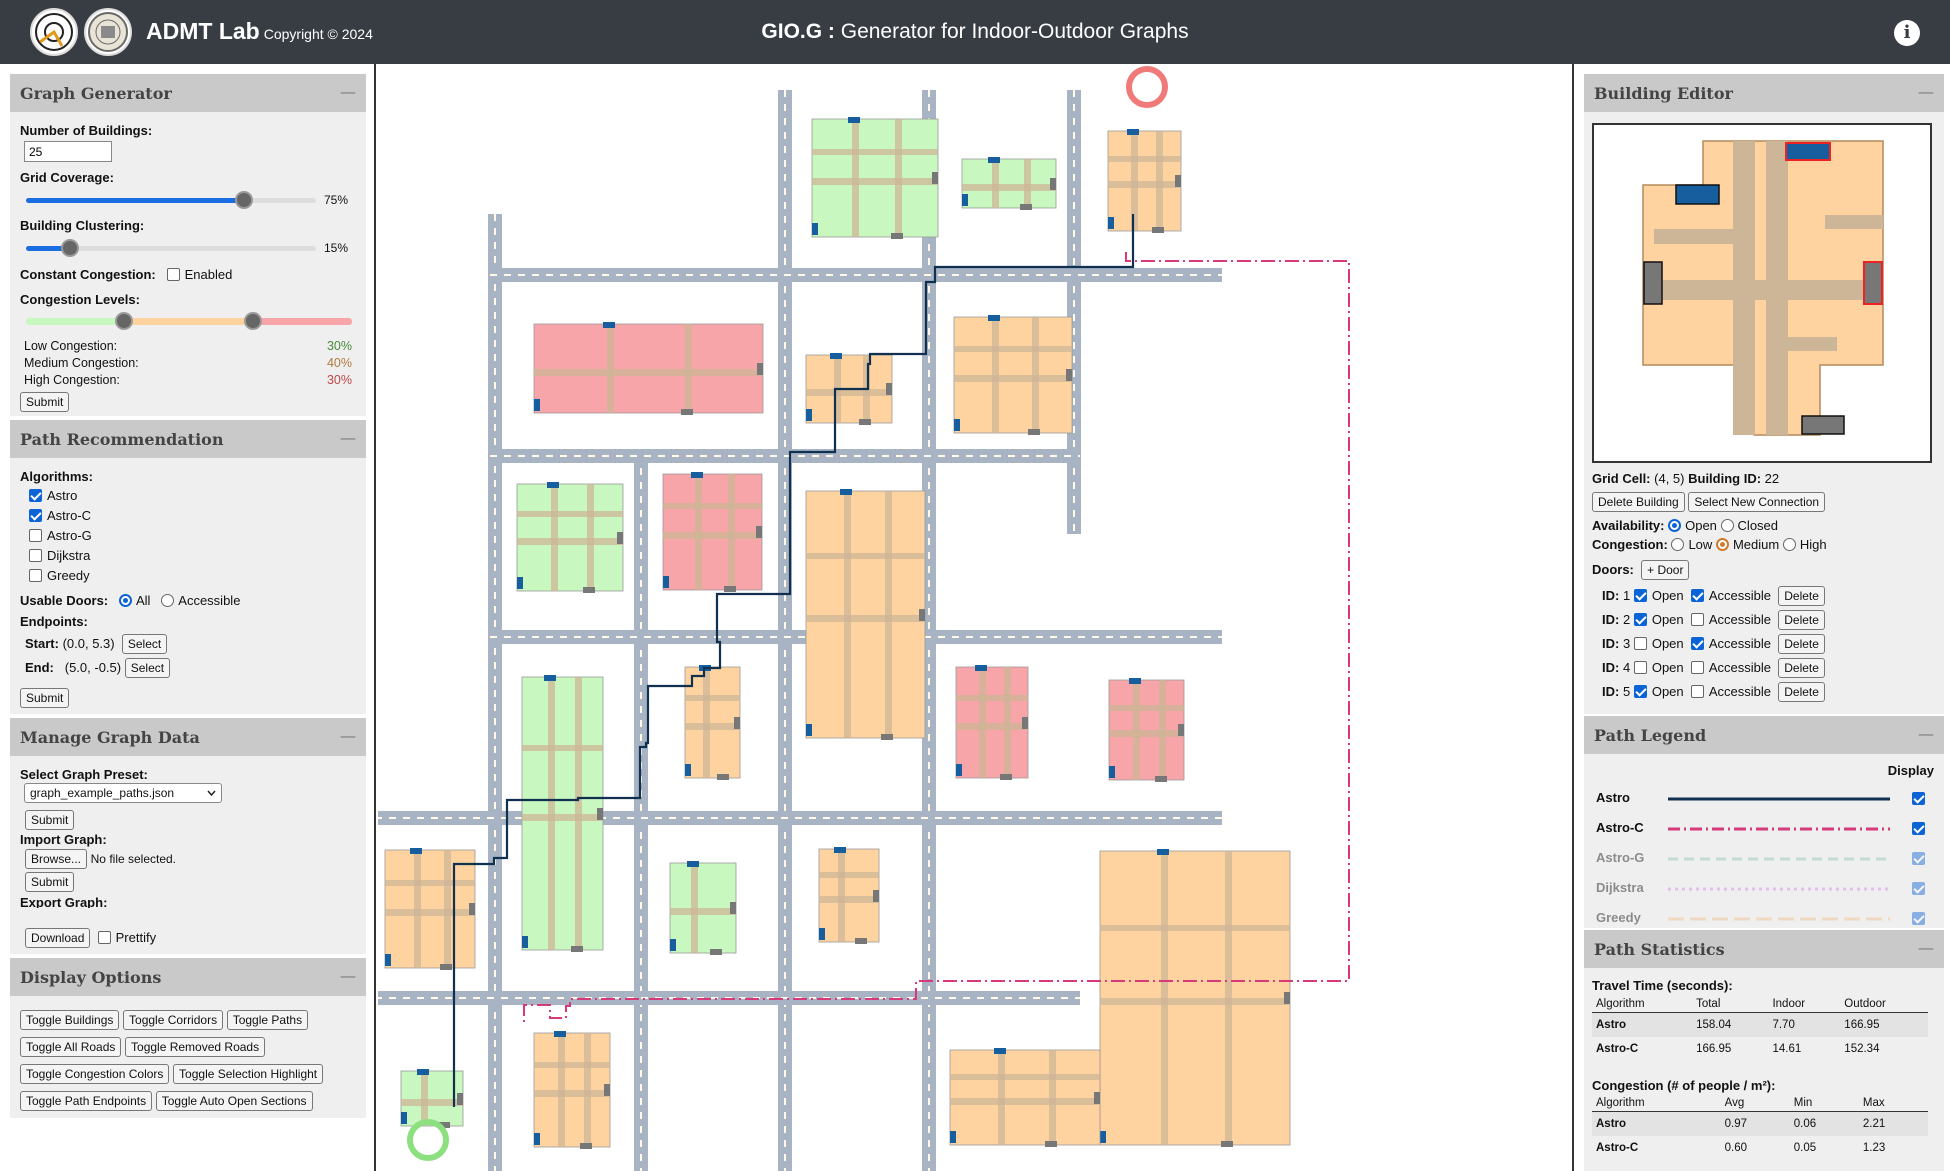 This screenshot has width=1950, height=1171. What do you see at coordinates (1764, 949) in the screenshot?
I see `panel-header: Path Statistics —` at bounding box center [1764, 949].